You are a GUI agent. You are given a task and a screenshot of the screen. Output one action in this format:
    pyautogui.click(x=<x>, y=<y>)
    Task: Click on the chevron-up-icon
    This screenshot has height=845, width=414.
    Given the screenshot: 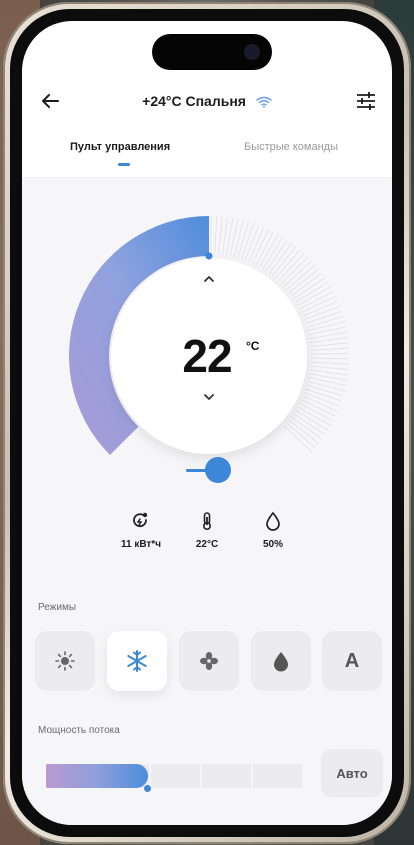 What is the action you would take?
    pyautogui.click(x=209, y=279)
    